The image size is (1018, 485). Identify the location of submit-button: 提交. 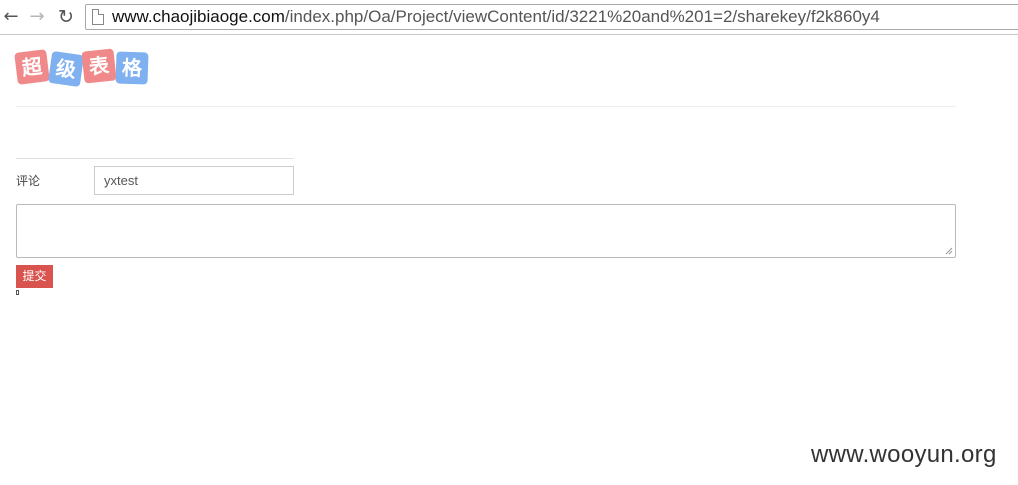
(34, 276).